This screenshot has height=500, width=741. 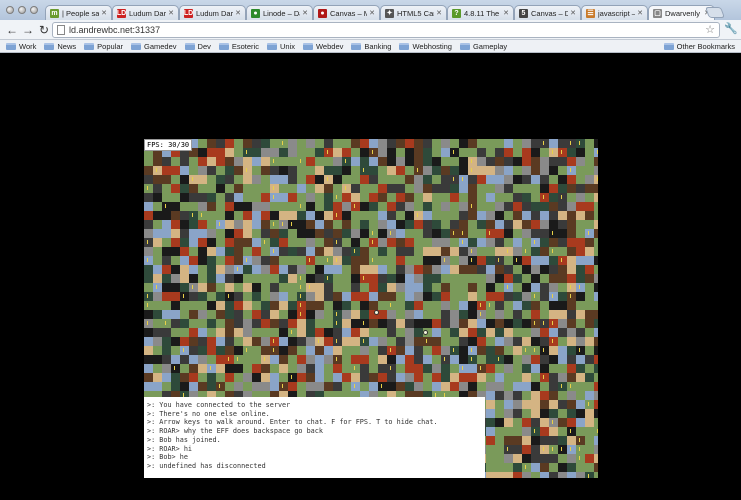 What do you see at coordinates (238, 46) in the screenshot?
I see `bookmark-folder-5: Esoteric` at bounding box center [238, 46].